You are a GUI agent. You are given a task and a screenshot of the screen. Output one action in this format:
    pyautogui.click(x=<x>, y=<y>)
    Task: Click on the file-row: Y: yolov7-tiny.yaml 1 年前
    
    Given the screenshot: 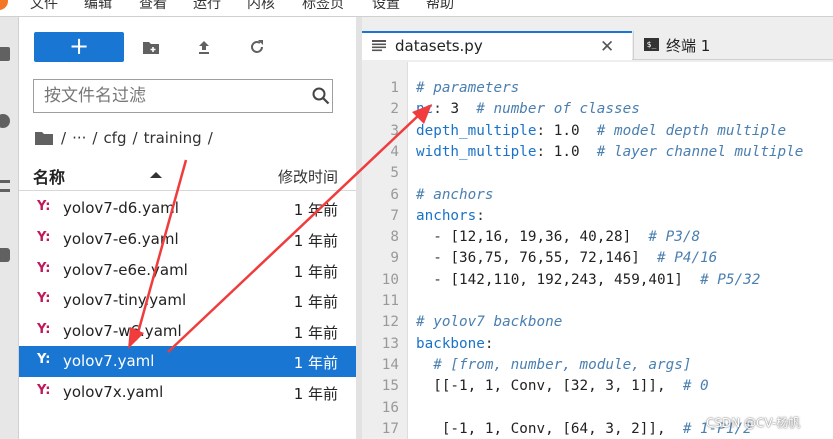 What is the action you would take?
    pyautogui.click(x=187, y=300)
    